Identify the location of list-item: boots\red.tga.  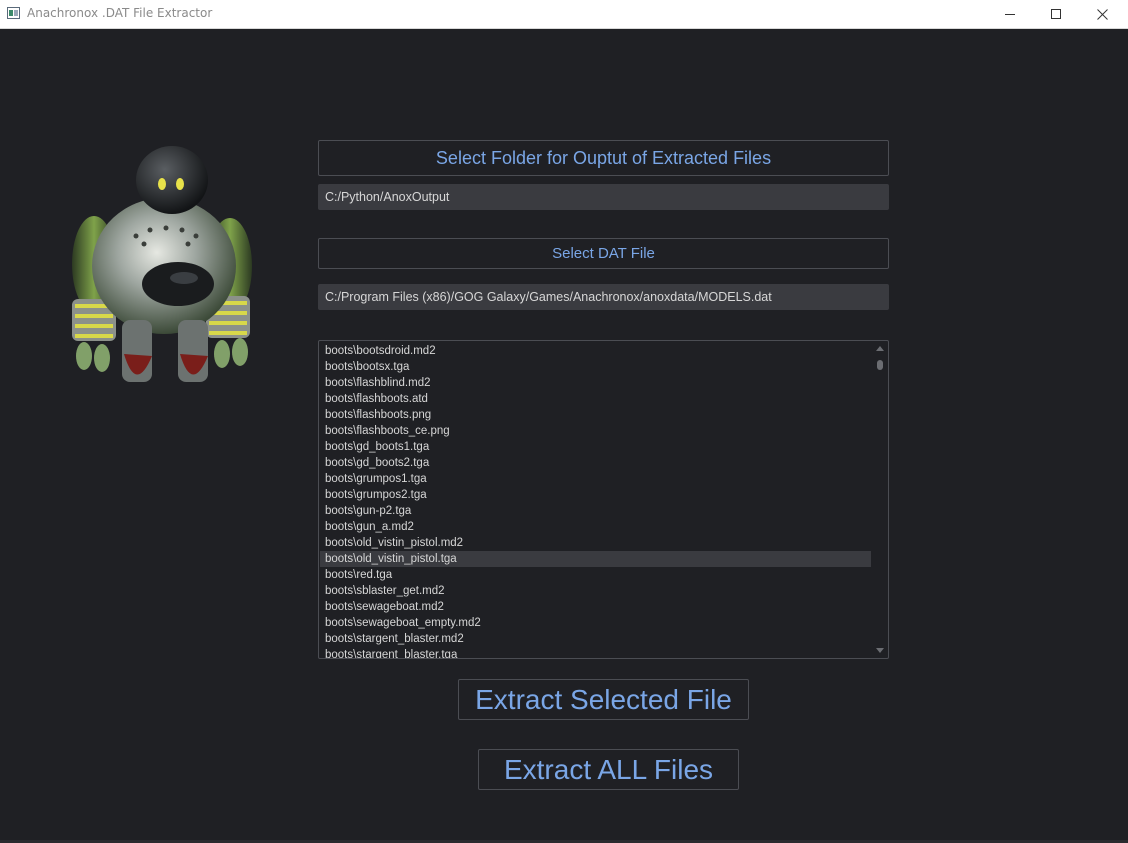
(595, 575).